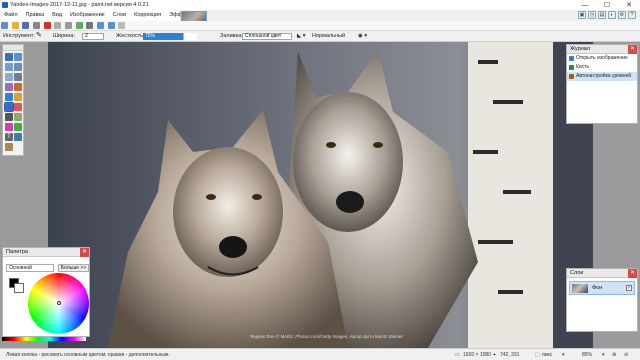 Image resolution: width=640 pixels, height=360 pixels. I want to click on width-field: 2, so click(93, 36).